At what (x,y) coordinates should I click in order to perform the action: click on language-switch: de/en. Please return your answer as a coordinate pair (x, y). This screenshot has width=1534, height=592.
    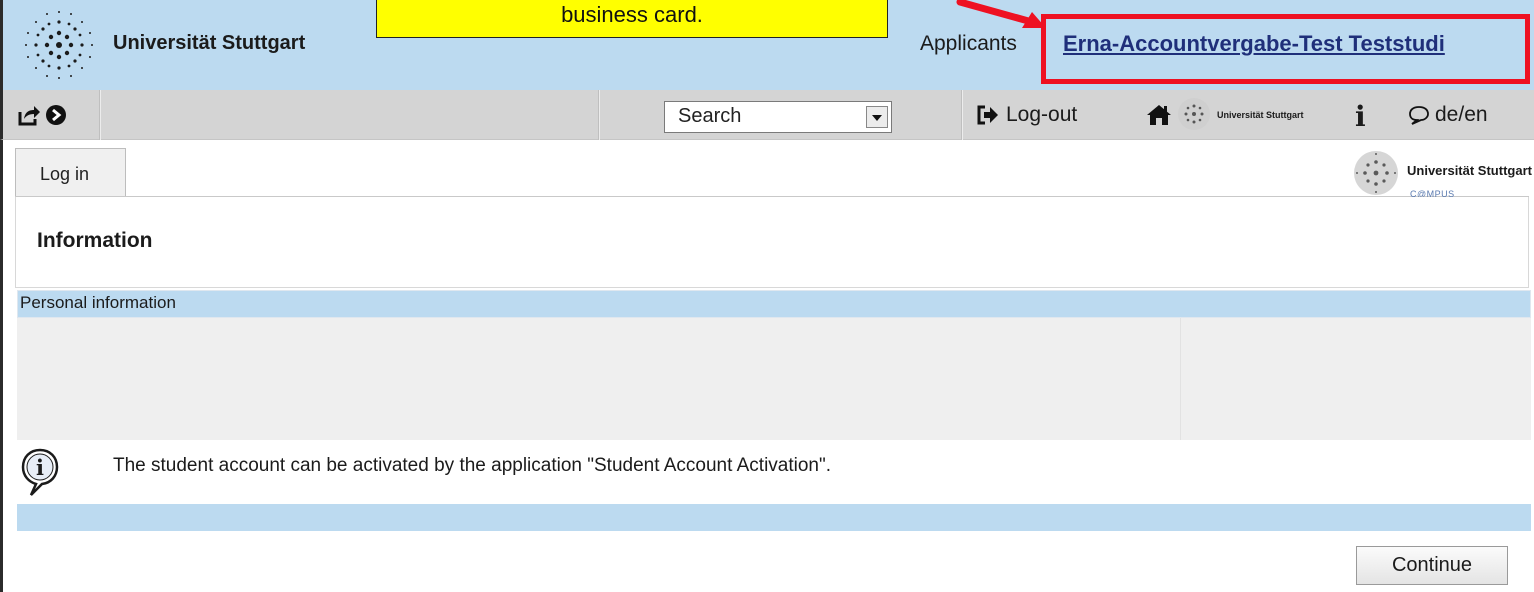
    Looking at the image, I should click on (1448, 115).